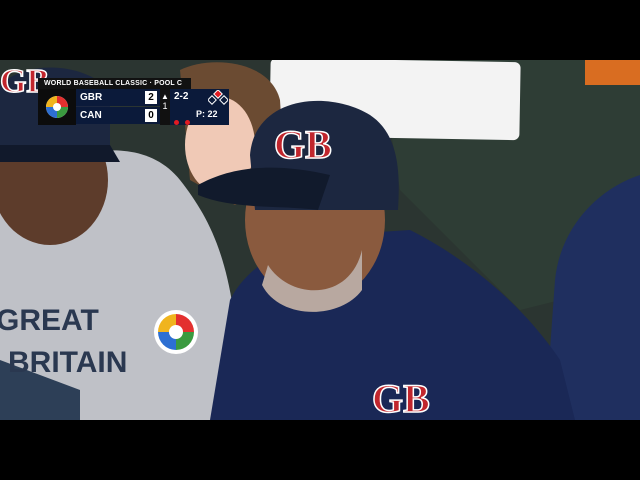 The width and height of the screenshot is (640, 480). I want to click on letterbox-top, so click(320, 30).